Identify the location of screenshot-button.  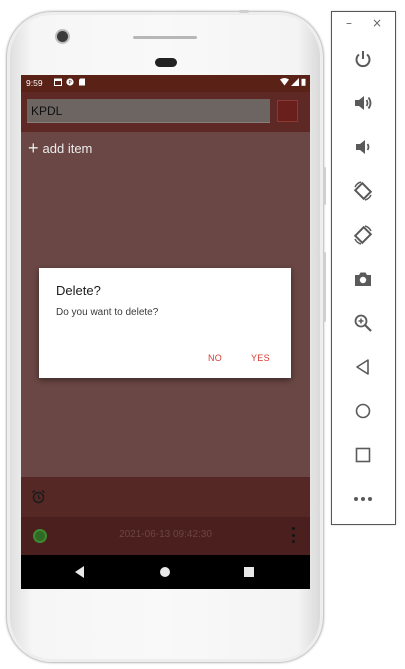
(363, 279).